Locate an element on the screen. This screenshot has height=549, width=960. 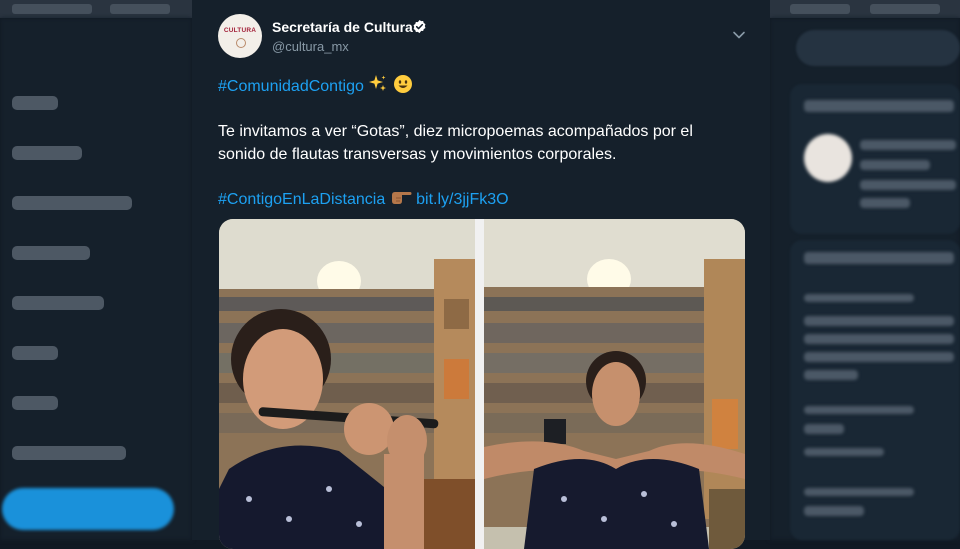
avatar-logo-text: CULTURA is located at coordinates (240, 30).